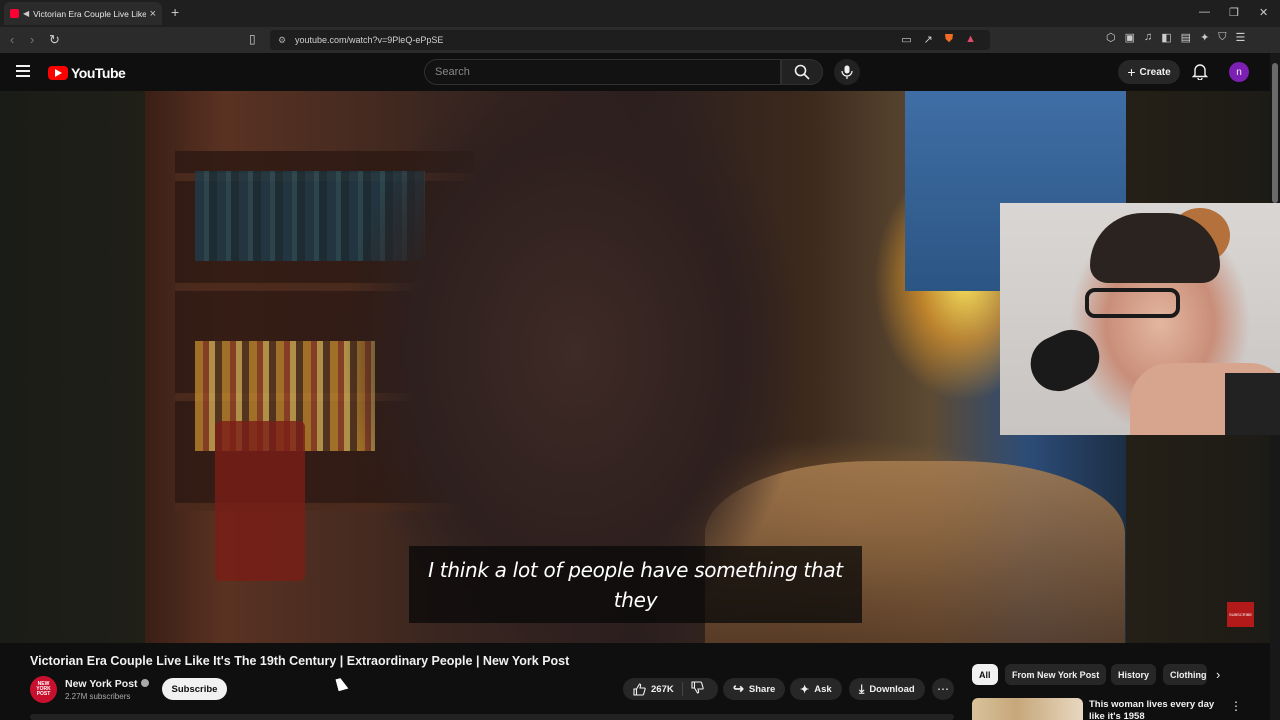 The image size is (1280, 720). What do you see at coordinates (906, 39) in the screenshot?
I see `cast-icon: ▭` at bounding box center [906, 39].